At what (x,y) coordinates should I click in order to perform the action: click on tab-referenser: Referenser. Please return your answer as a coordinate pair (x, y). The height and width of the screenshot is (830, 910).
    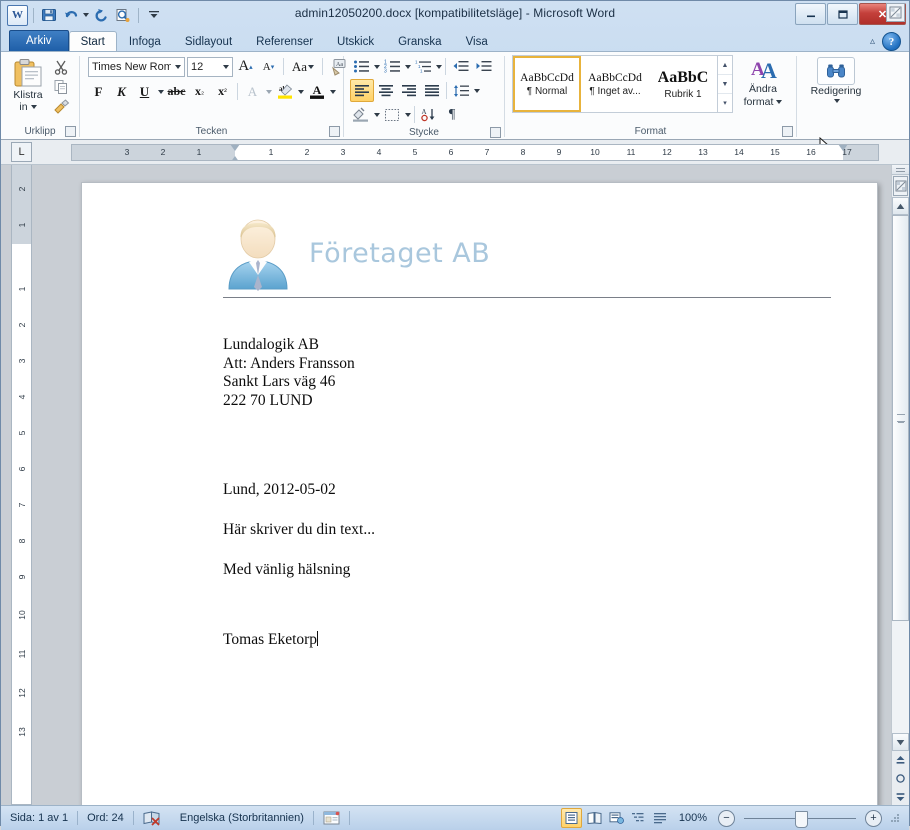
    Looking at the image, I should click on (284, 41).